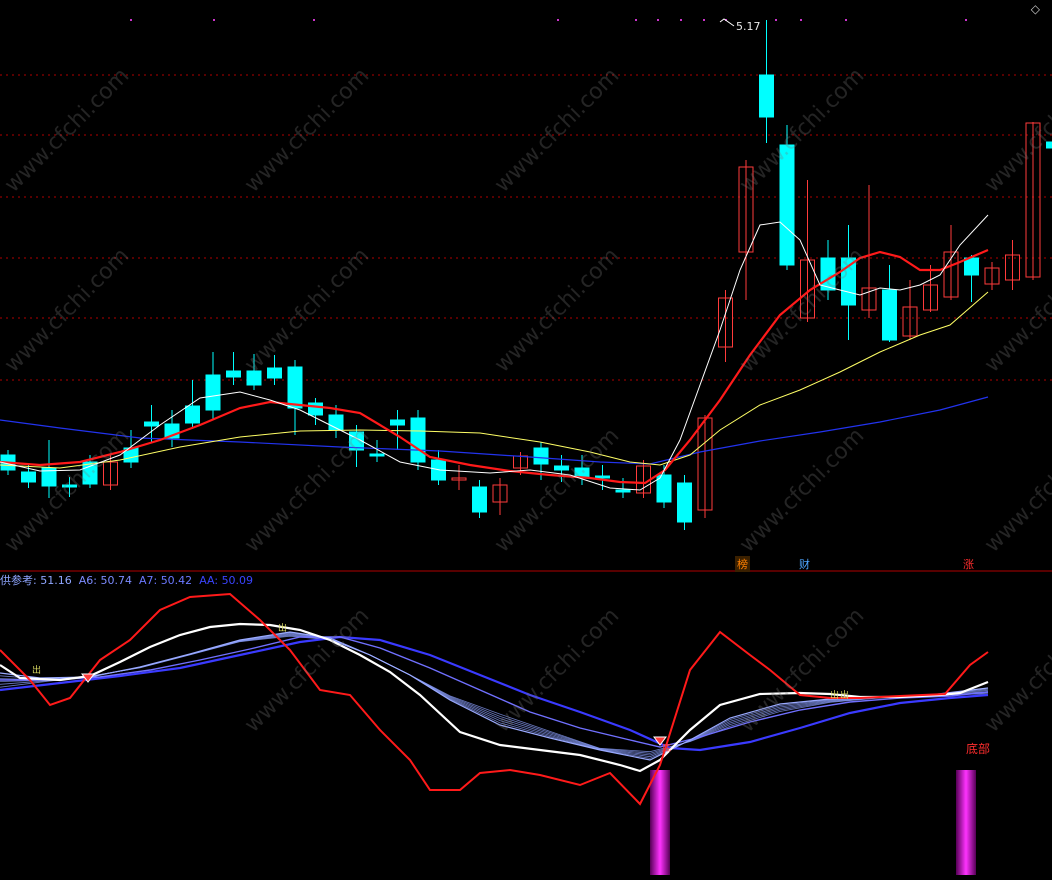 This screenshot has height=880, width=1052. What do you see at coordinates (283, 629) in the screenshot?
I see `small-mark-2: 出` at bounding box center [283, 629].